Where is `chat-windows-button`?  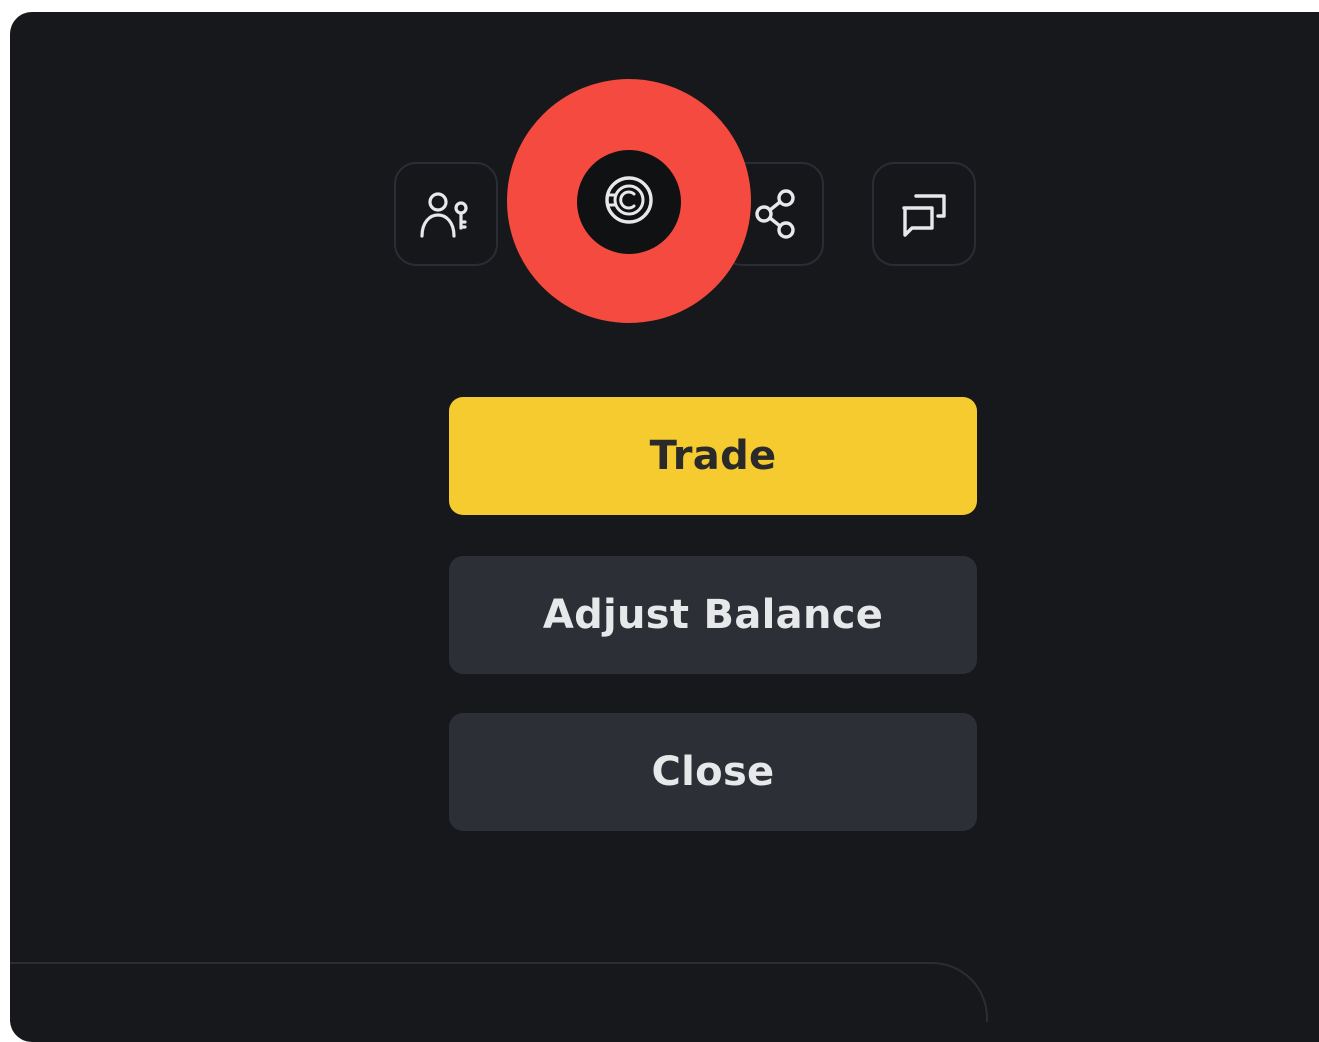
chat-windows-button is located at coordinates (924, 214).